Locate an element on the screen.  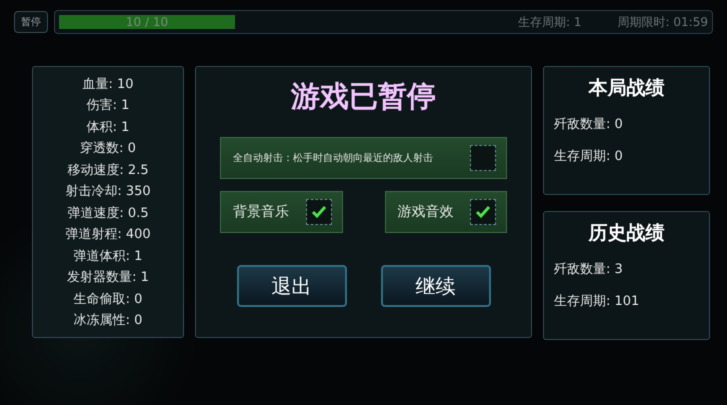
record-text: 歼敌数量: 3 is located at coordinates (589, 269).